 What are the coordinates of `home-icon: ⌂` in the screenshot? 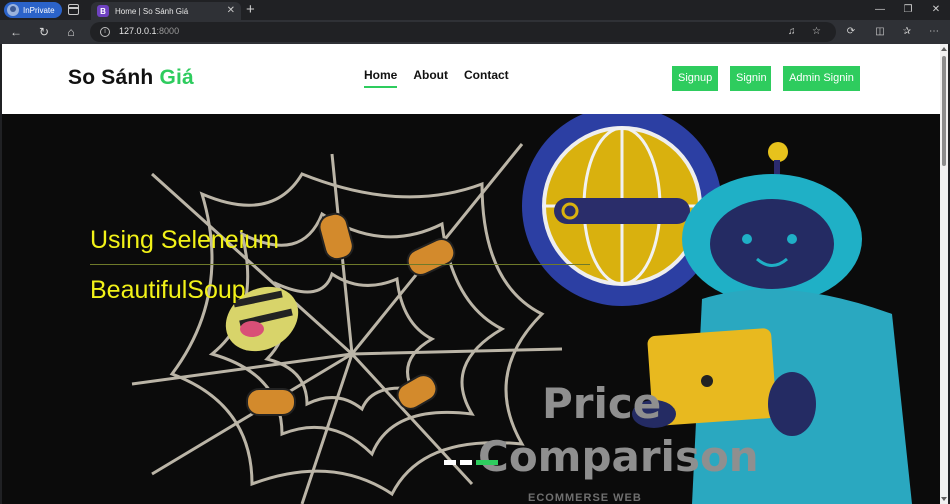 It's located at (71, 32).